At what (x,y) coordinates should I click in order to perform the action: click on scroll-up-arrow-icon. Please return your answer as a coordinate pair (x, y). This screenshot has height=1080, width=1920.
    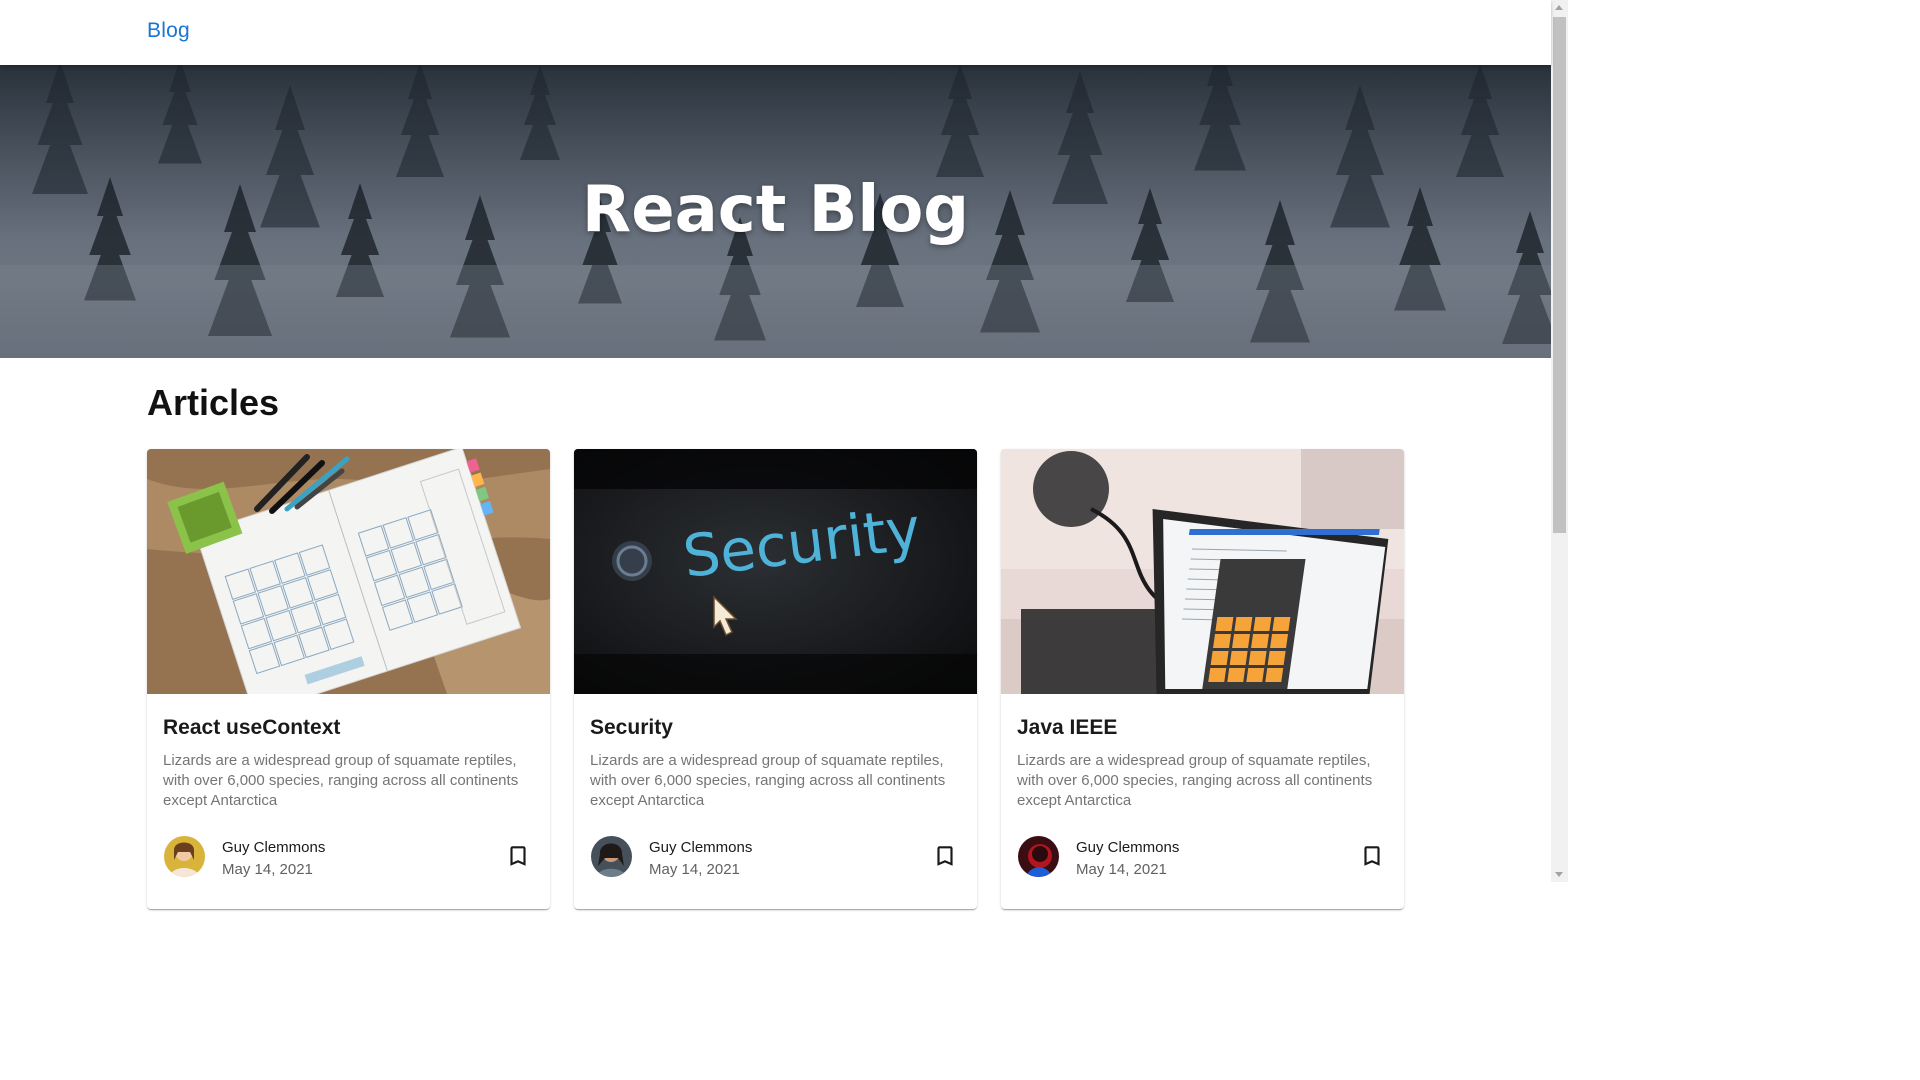
    Looking at the image, I should click on (1559, 7).